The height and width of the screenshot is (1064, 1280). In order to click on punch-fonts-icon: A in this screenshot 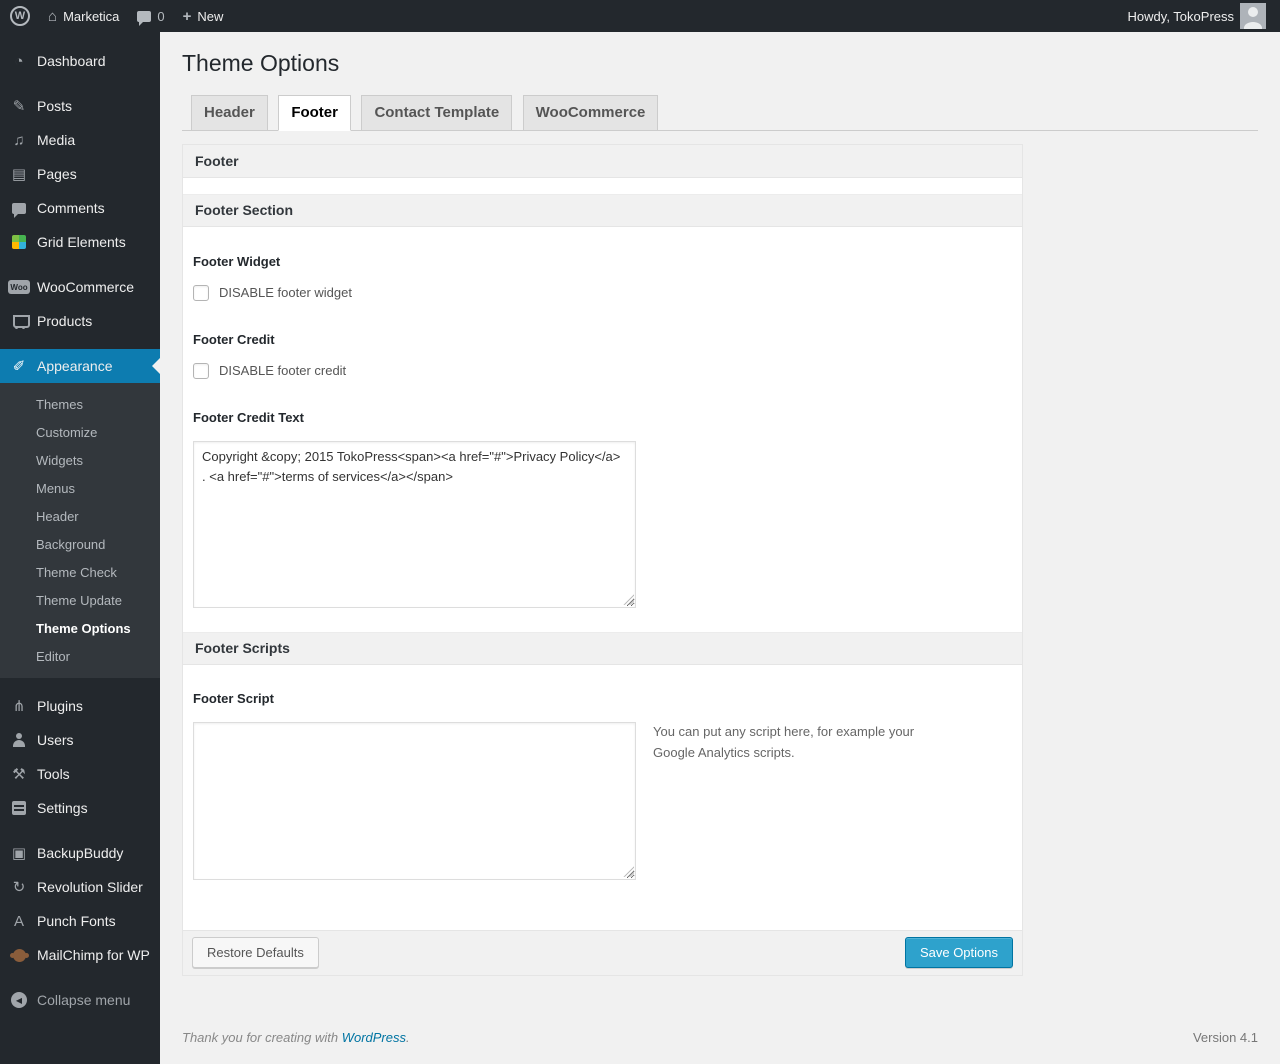, I will do `click(18, 921)`.